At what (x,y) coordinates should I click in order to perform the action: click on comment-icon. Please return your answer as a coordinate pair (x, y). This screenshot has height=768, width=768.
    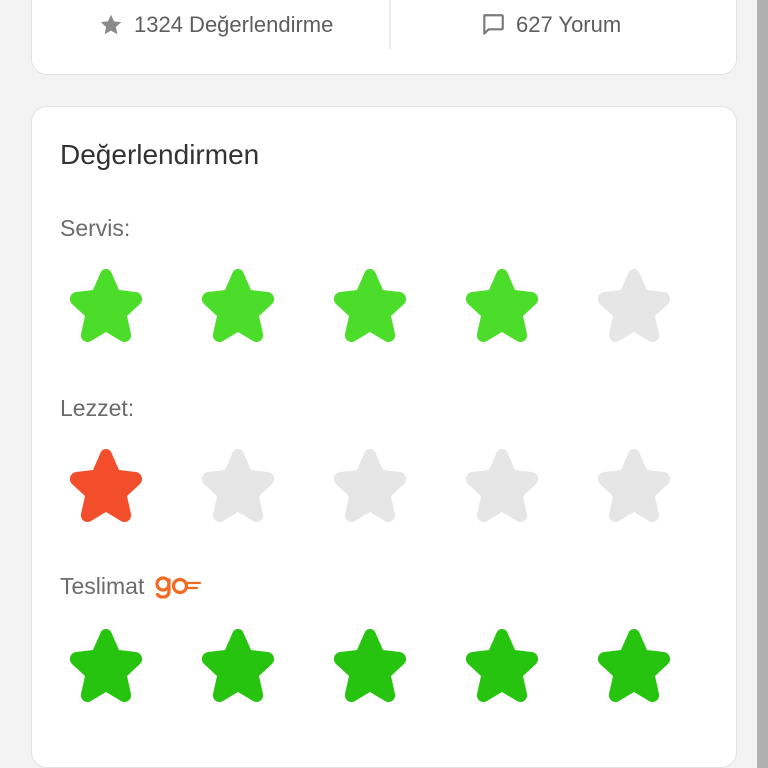
    Looking at the image, I should click on (493, 24).